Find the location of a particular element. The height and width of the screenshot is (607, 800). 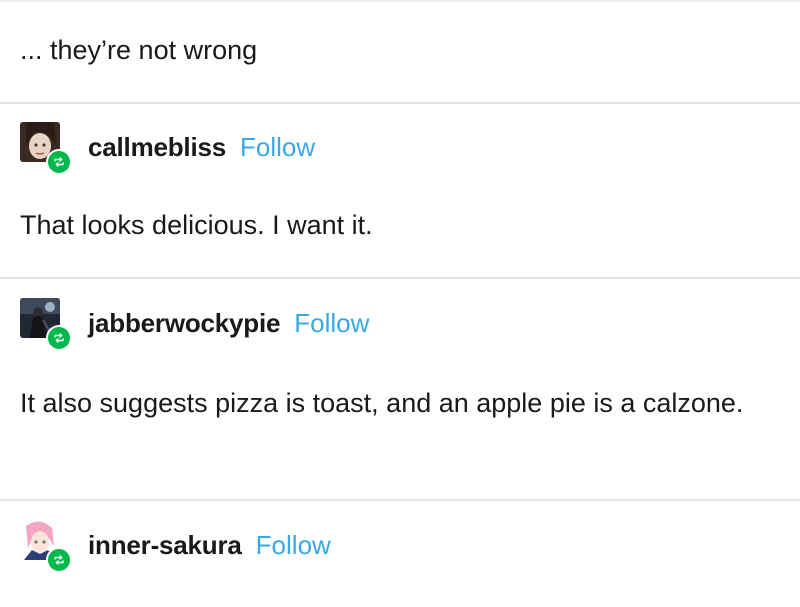

reblog-text: That looks delicious. I want it. is located at coordinates (196, 225).